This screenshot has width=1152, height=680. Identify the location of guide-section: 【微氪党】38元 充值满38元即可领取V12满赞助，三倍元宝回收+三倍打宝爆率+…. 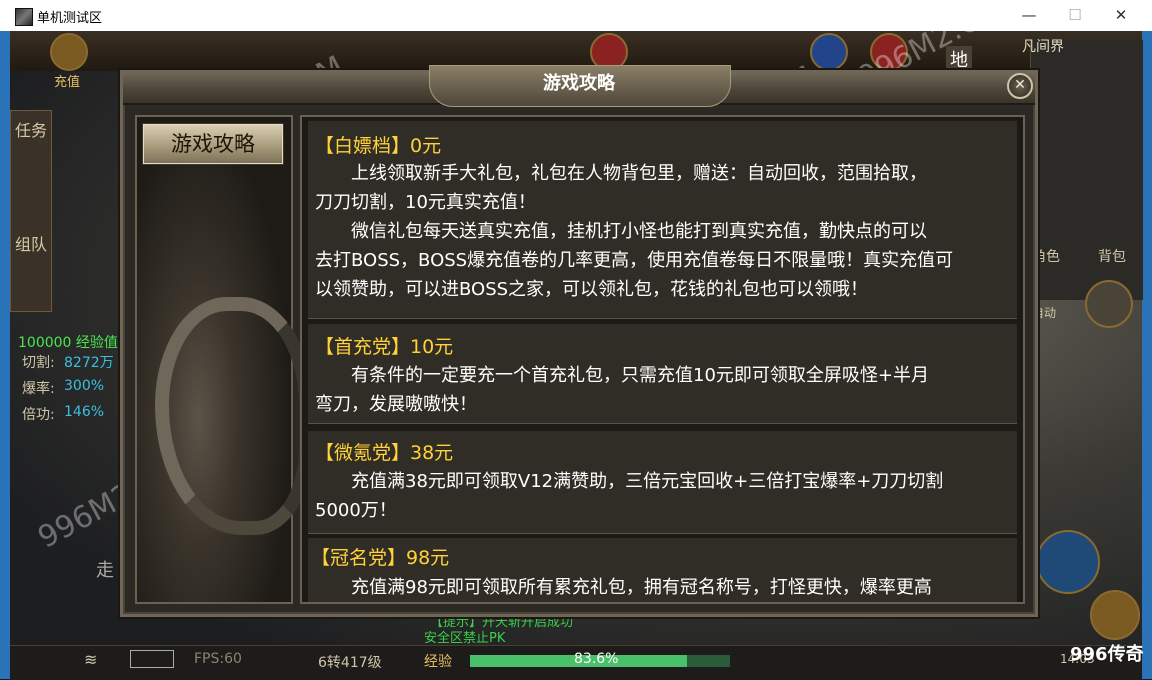
(662, 482).